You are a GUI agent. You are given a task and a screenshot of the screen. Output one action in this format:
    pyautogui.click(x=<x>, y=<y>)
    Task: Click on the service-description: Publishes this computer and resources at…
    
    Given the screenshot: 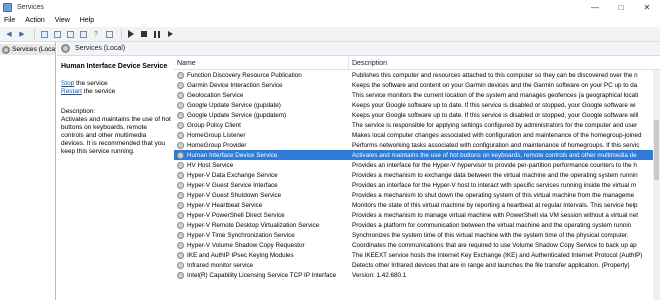 What is the action you would take?
    pyautogui.click(x=495, y=75)
    